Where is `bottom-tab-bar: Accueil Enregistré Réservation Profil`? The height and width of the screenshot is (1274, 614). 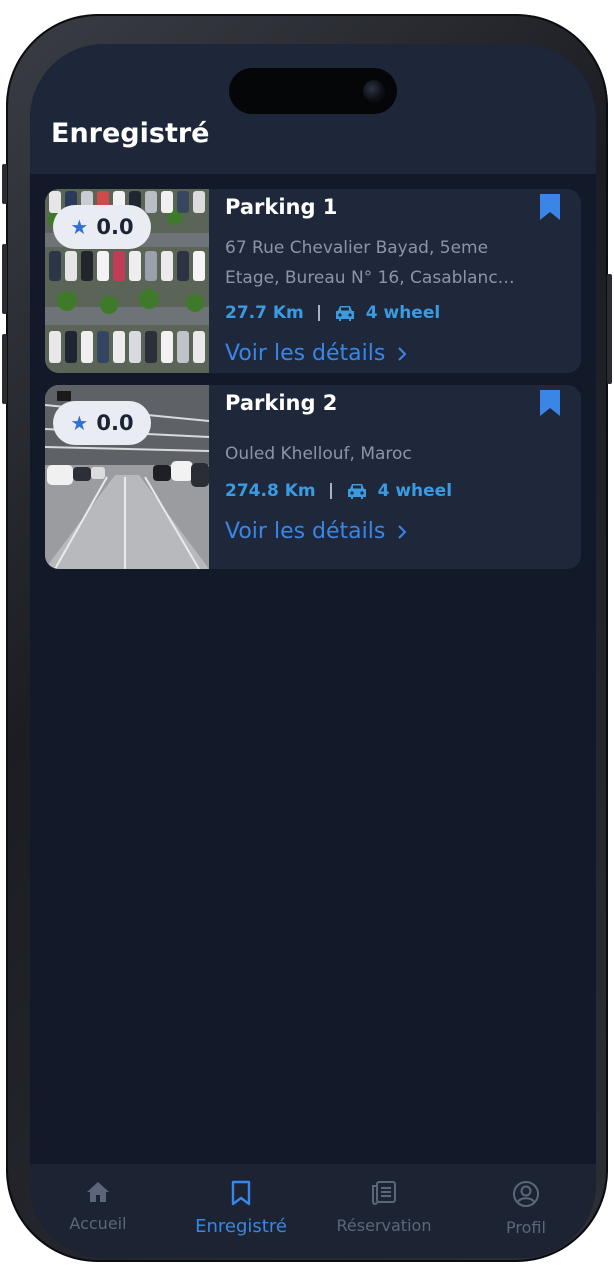
bottom-tab-bar: Accueil Enregistré Réservation Profil is located at coordinates (313, 1211).